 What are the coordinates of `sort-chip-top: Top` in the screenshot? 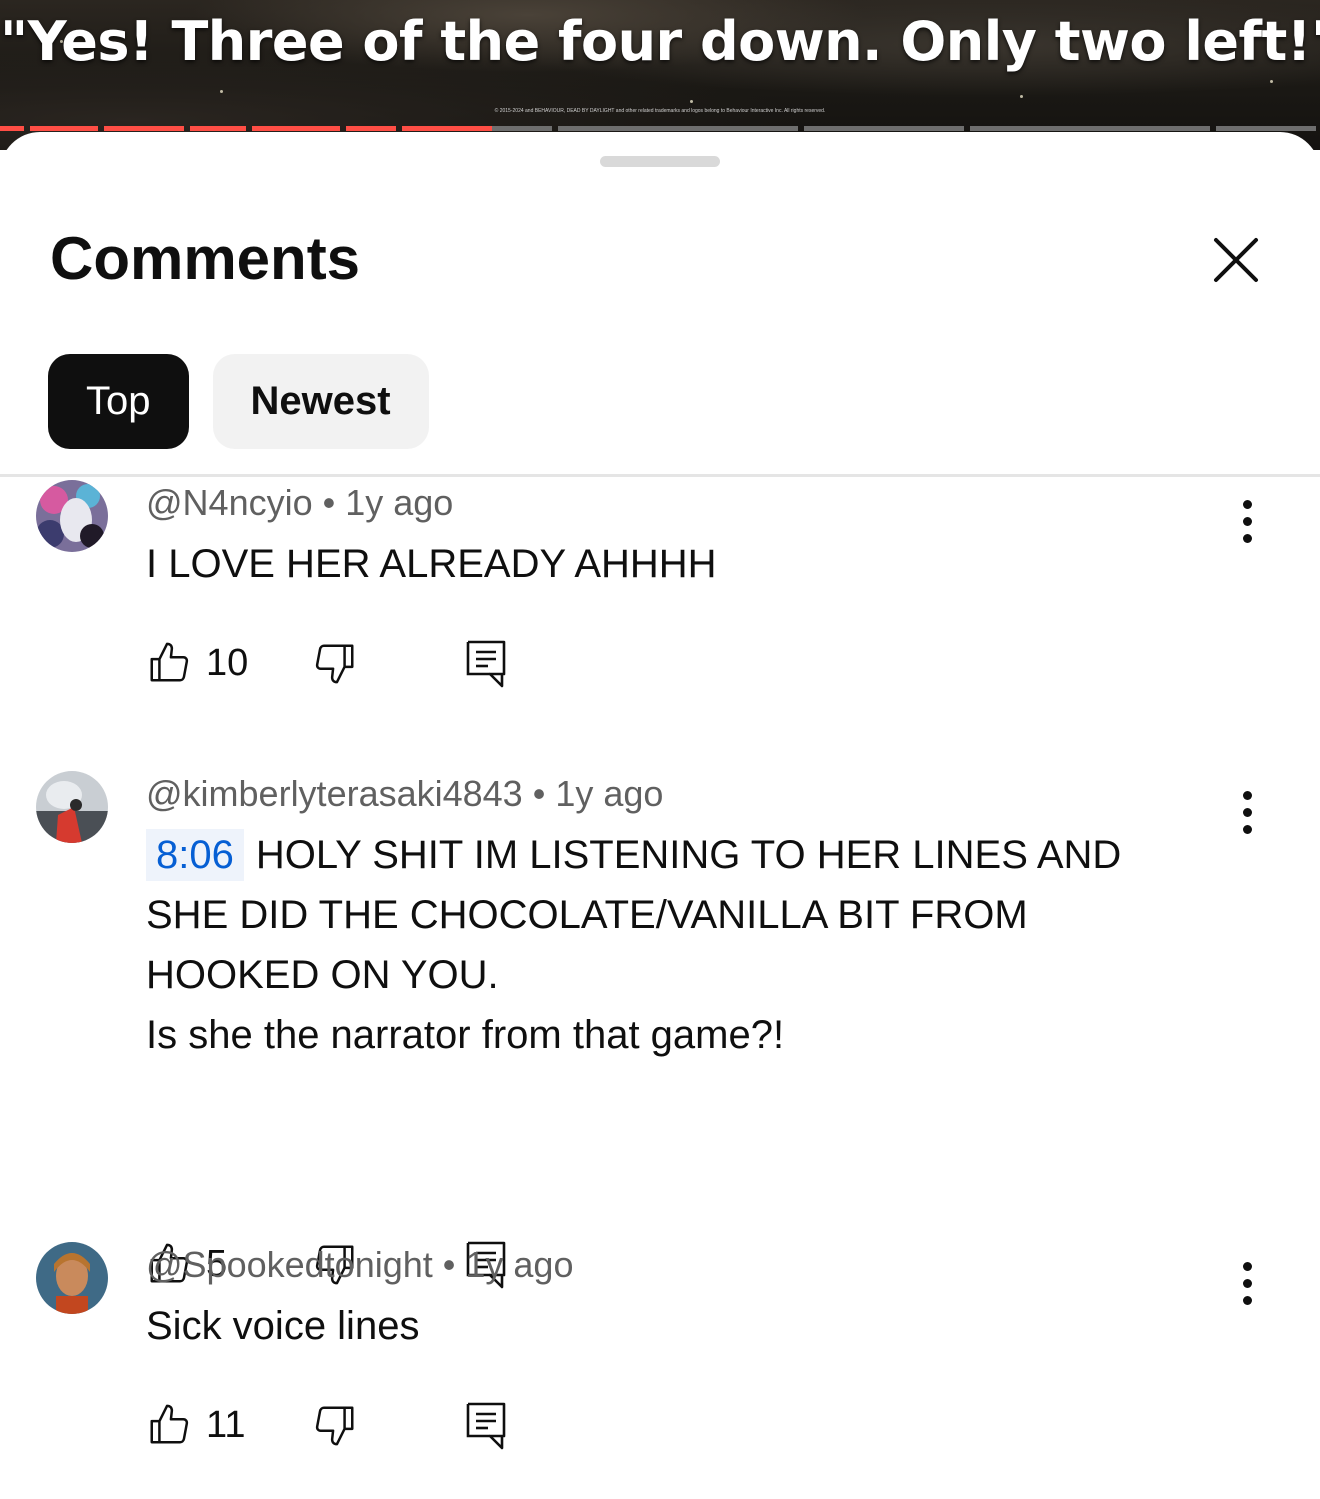 It's located at (118, 401).